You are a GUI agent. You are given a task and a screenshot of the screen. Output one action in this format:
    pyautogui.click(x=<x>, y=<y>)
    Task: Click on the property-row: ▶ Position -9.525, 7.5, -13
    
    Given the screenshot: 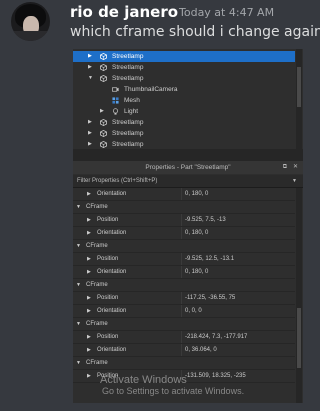 What is the action you would take?
    pyautogui.click(x=184, y=220)
    